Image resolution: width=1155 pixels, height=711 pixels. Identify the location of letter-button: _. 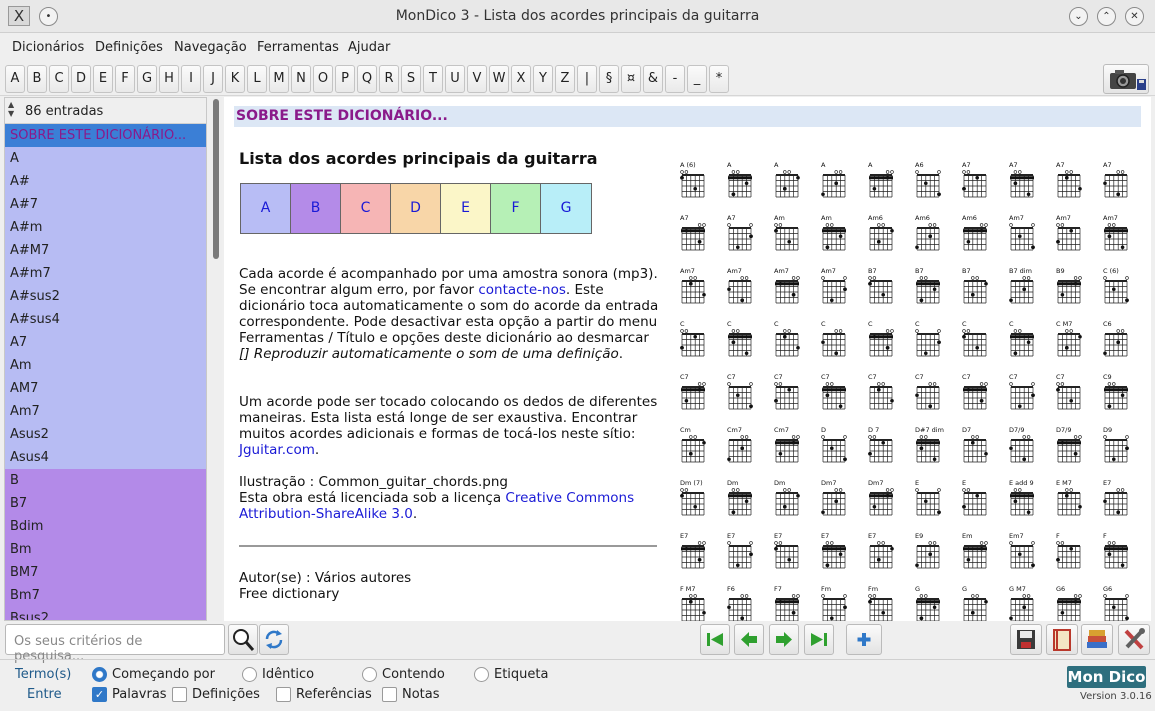
(697, 79).